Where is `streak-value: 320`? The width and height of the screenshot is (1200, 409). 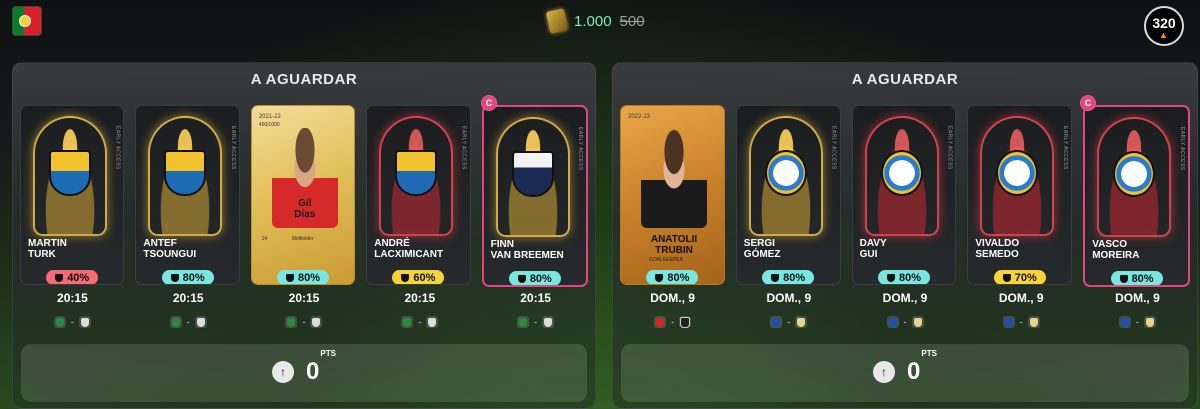 streak-value: 320 is located at coordinates (1164, 23).